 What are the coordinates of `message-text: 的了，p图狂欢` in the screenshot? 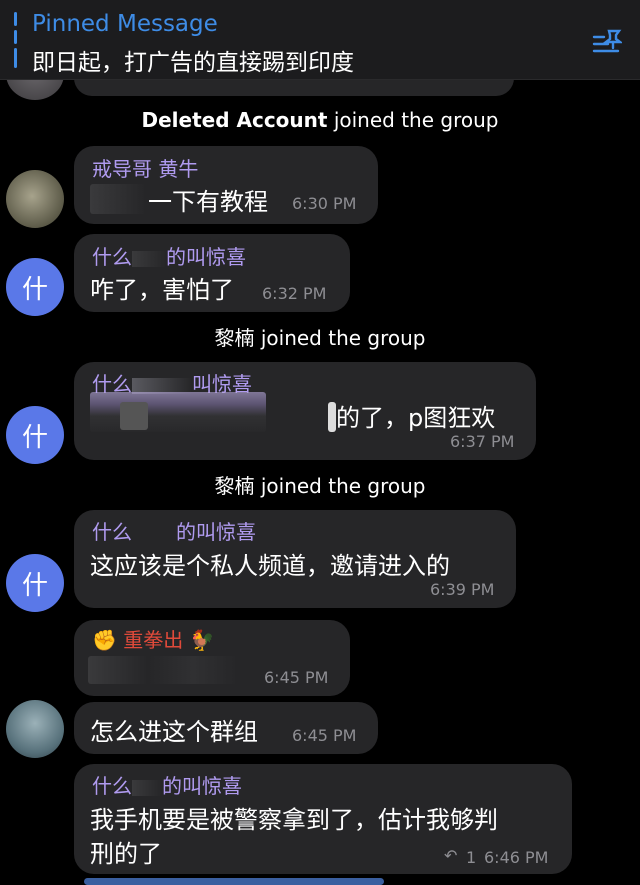 It's located at (416, 418).